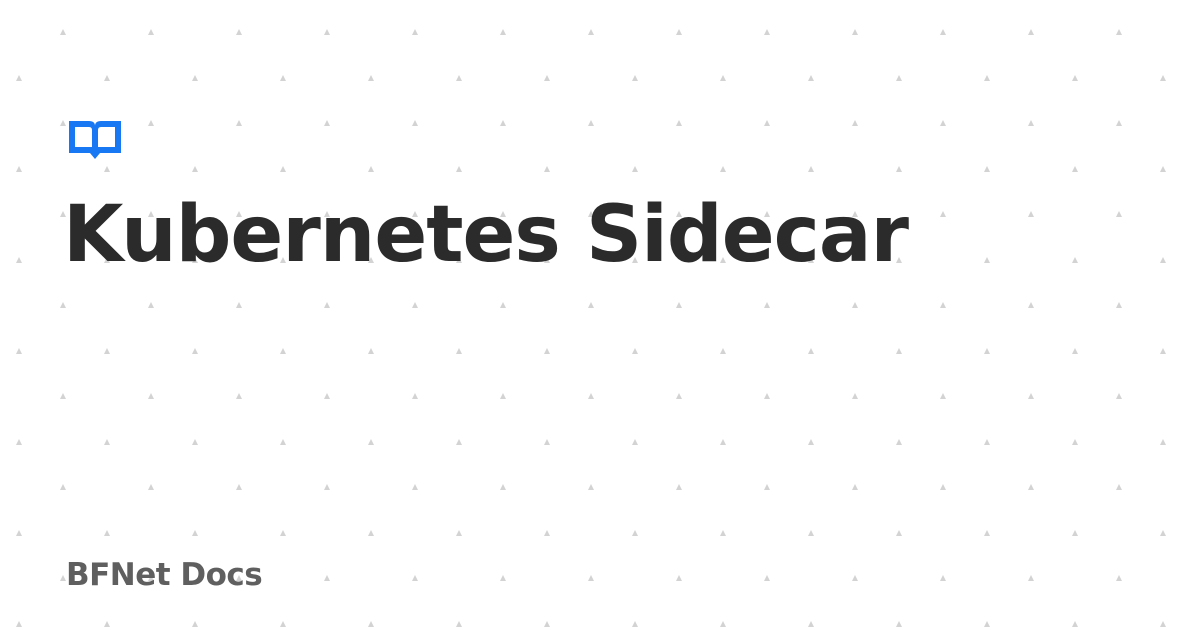 The width and height of the screenshot is (1200, 630). What do you see at coordinates (164, 575) in the screenshot?
I see `site-name: BFNet Docs` at bounding box center [164, 575].